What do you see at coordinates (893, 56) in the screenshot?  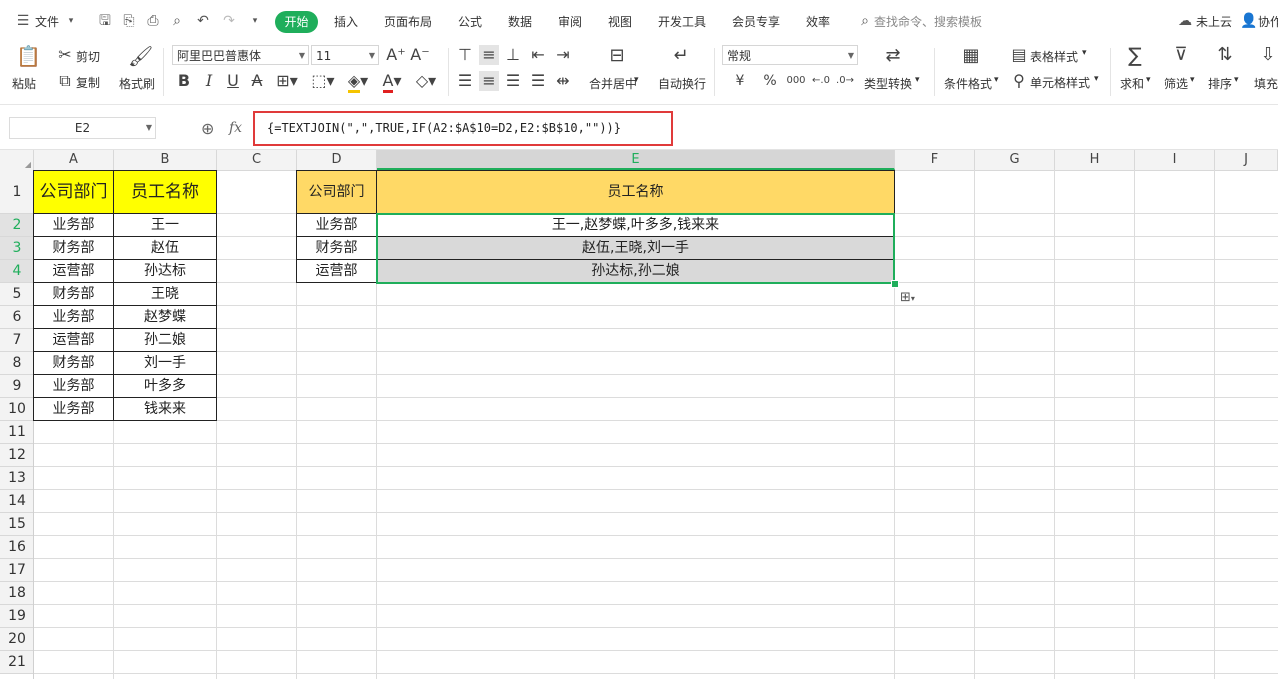 I see `type-convert-icon: ⇄` at bounding box center [893, 56].